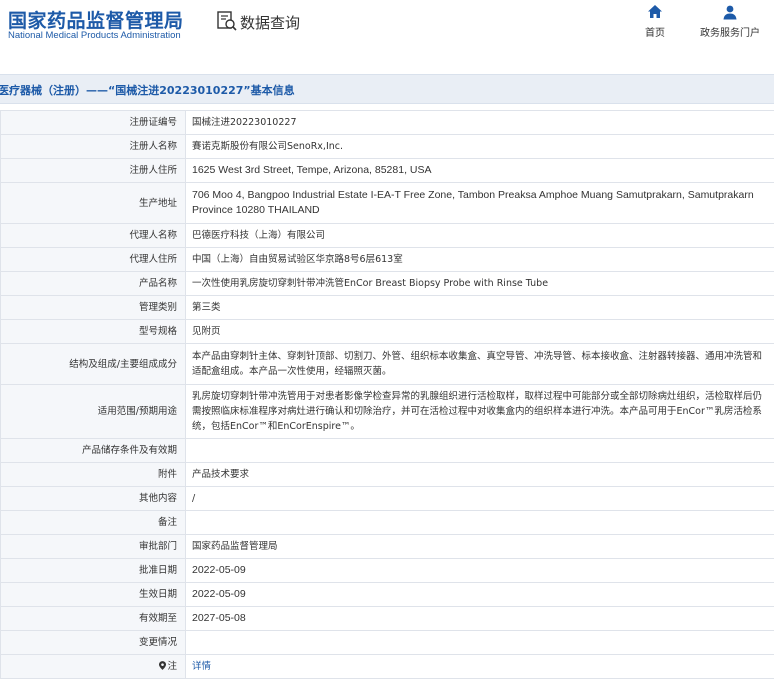 The image size is (774, 690). I want to click on table-row: 附件 产品技术要求, so click(387, 474).